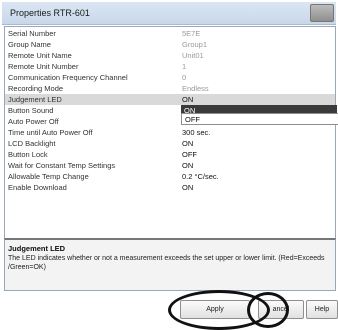 The width and height of the screenshot is (338, 330). Describe the element at coordinates (192, 119) in the screenshot. I see `dropdown-option-label: OFF` at that location.